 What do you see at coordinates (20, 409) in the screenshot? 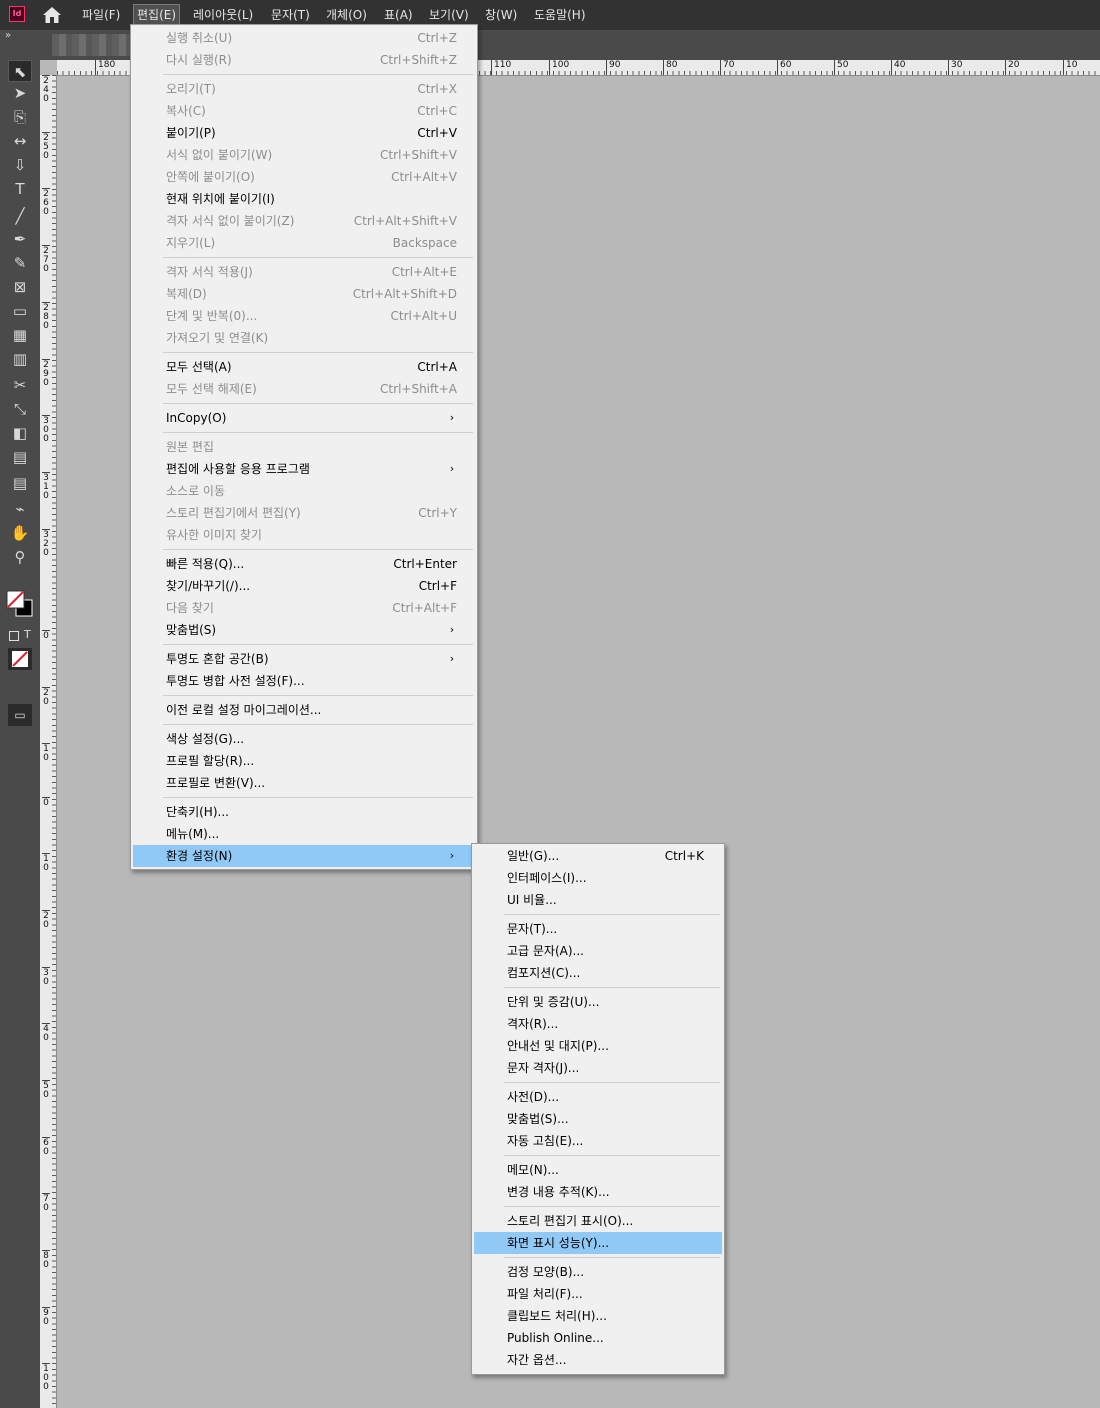
I see `free-transform-tool-icon: ⤡` at bounding box center [20, 409].